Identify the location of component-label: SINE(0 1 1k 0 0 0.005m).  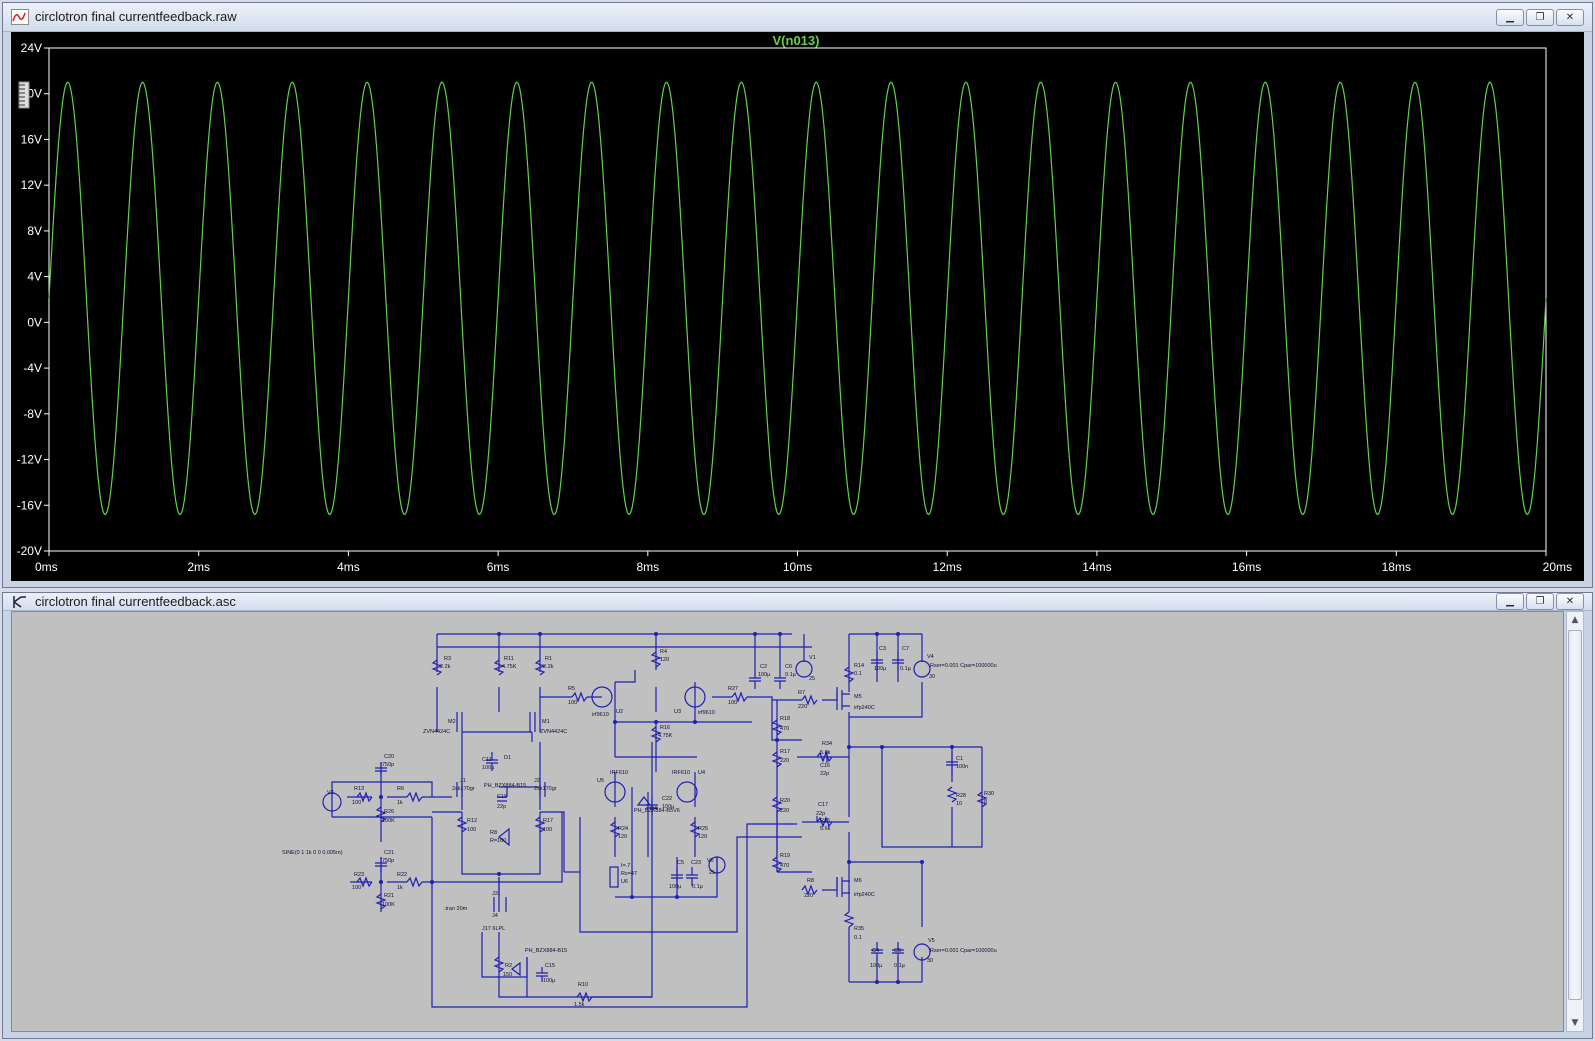
(312, 853).